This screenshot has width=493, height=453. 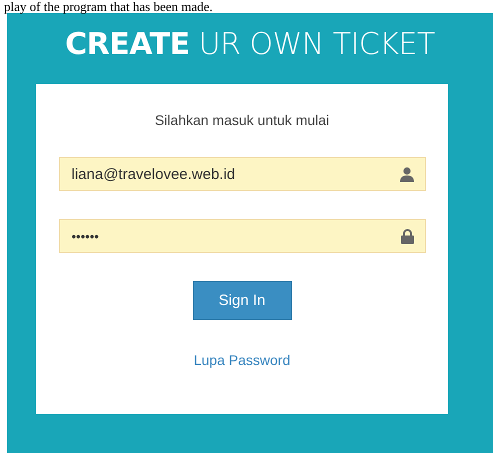 I want to click on lock-icon, so click(x=407, y=236).